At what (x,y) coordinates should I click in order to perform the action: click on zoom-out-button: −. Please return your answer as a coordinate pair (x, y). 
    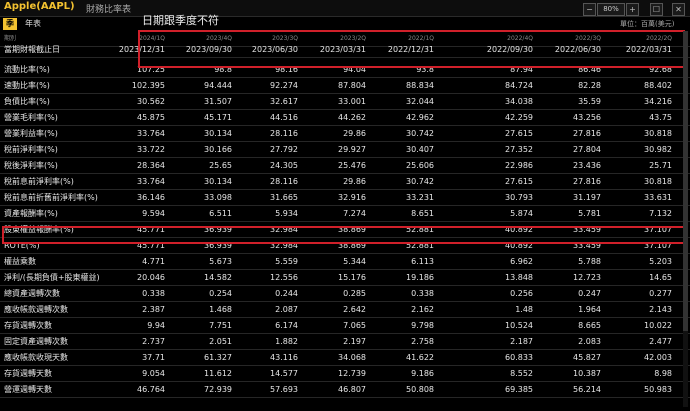
    Looking at the image, I should click on (589, 9).